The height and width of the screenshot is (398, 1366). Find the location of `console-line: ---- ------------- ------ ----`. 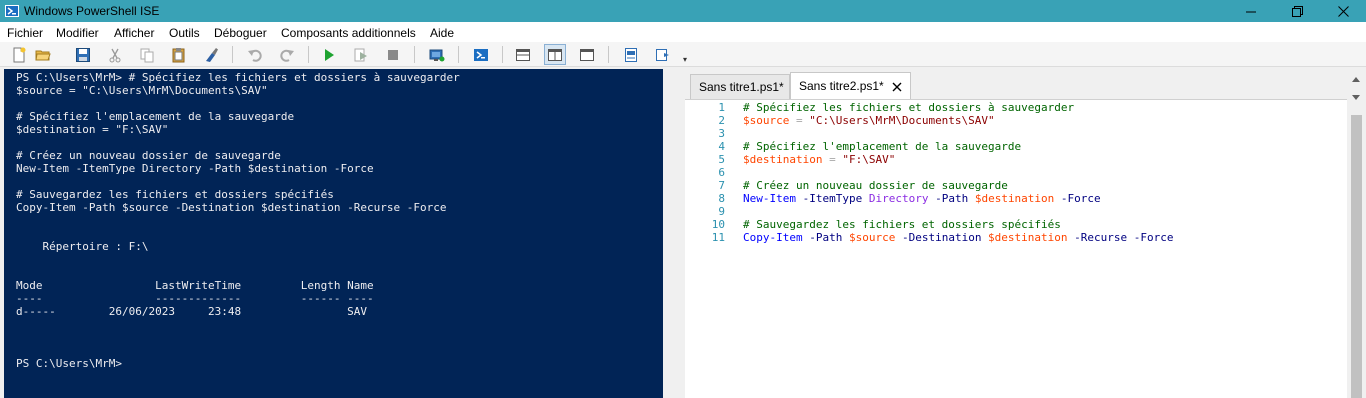

console-line: ---- ------------- ------ ---- is located at coordinates (195, 298).